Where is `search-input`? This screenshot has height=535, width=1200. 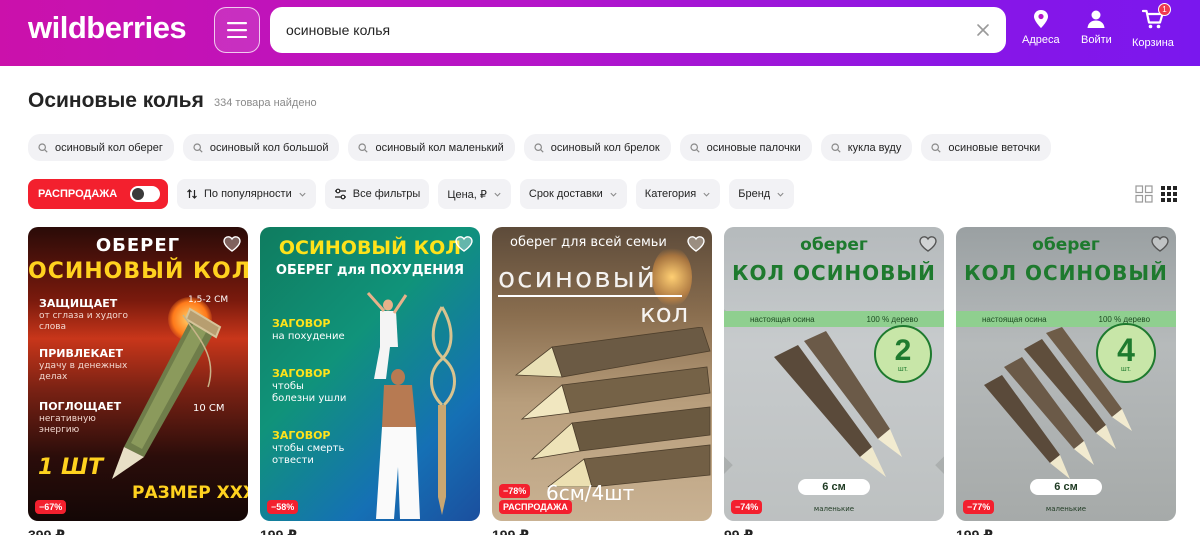 search-input is located at coordinates (631, 30).